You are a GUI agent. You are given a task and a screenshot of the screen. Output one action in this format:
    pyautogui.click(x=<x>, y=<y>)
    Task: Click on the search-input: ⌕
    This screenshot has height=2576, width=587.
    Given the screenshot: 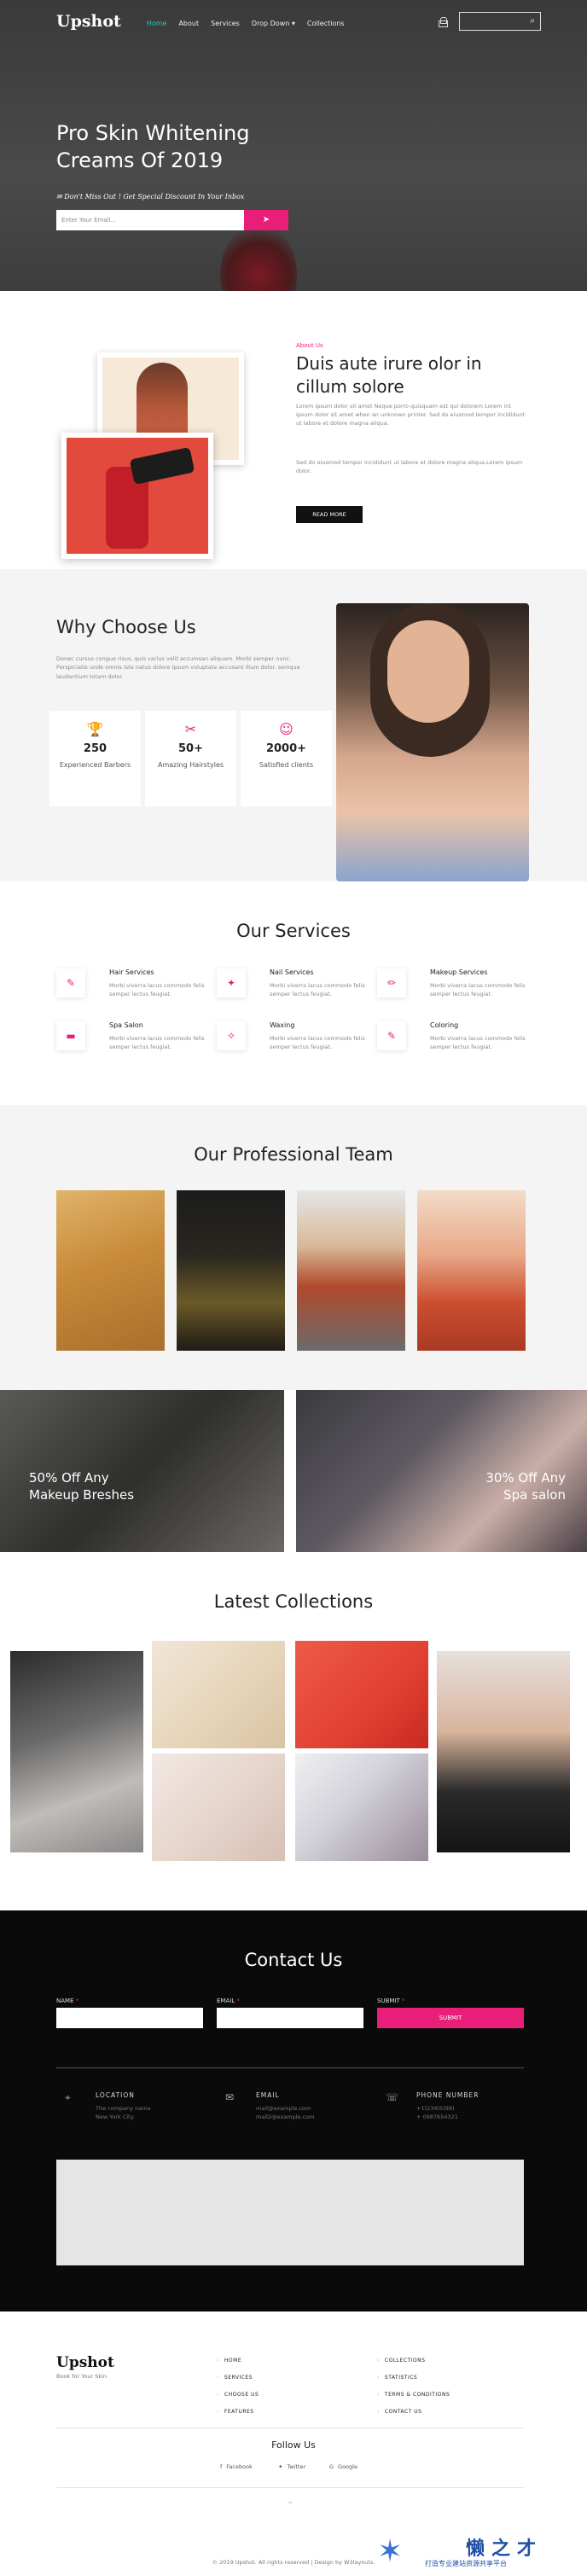 What is the action you would take?
    pyautogui.click(x=500, y=22)
    